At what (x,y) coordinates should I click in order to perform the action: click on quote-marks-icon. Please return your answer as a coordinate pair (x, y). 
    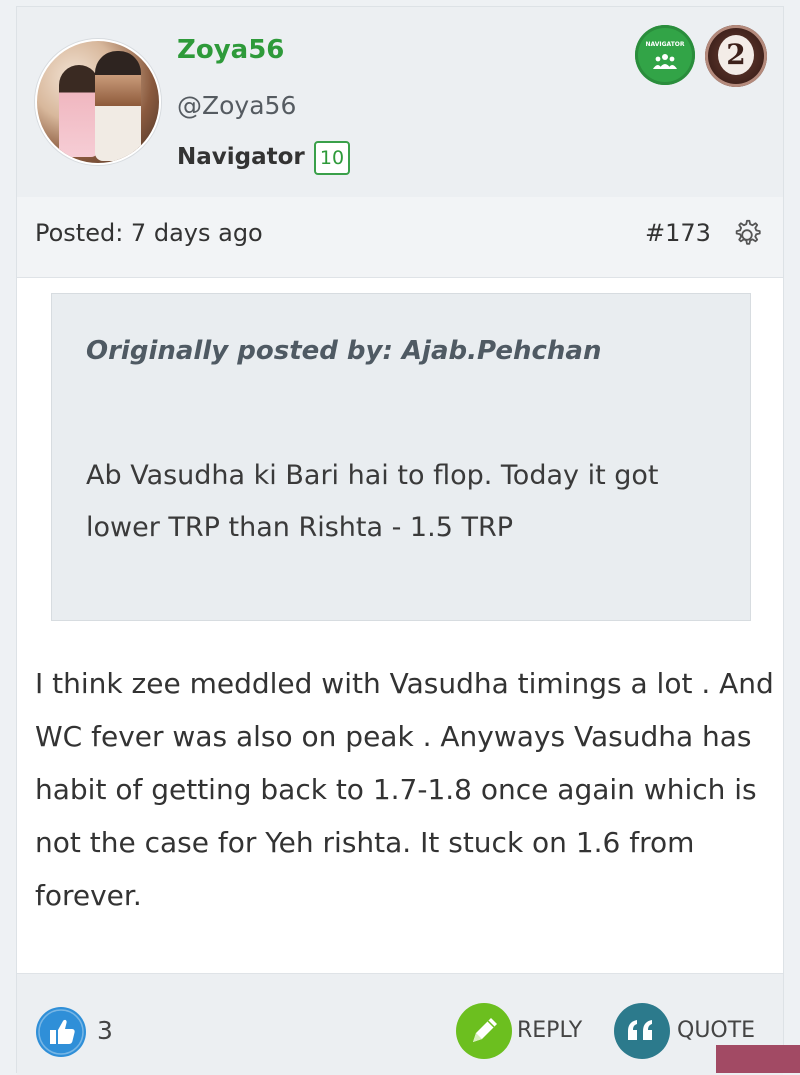
    Looking at the image, I should click on (642, 1031).